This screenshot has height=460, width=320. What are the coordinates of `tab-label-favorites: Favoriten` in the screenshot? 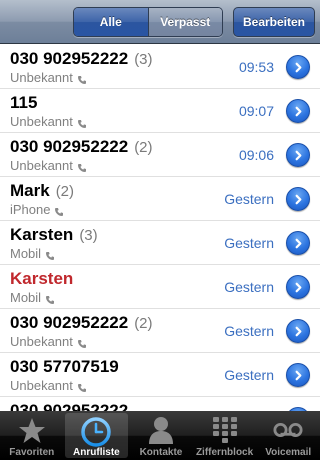 It's located at (32, 452).